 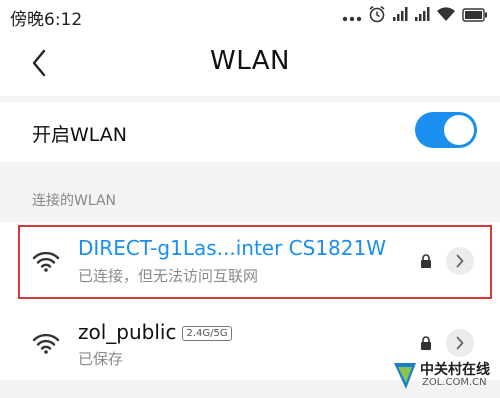 What do you see at coordinates (250, 61) in the screenshot?
I see `page-title: WLAN` at bounding box center [250, 61].